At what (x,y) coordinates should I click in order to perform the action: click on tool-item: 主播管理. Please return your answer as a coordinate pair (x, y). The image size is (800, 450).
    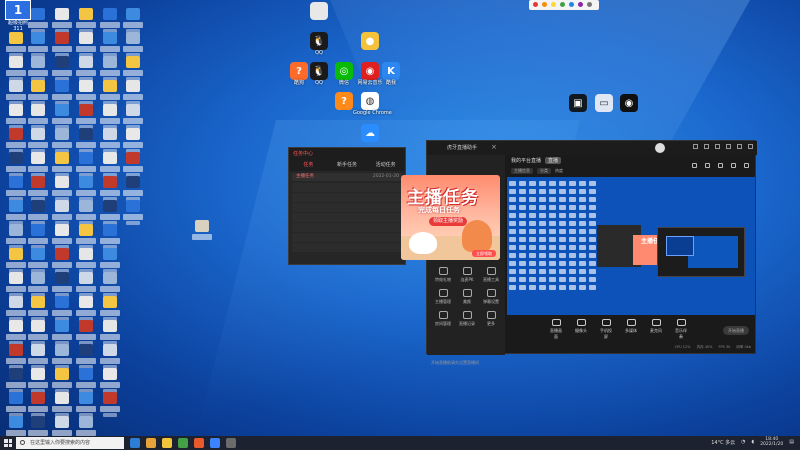
    Looking at the image, I should click on (443, 297).